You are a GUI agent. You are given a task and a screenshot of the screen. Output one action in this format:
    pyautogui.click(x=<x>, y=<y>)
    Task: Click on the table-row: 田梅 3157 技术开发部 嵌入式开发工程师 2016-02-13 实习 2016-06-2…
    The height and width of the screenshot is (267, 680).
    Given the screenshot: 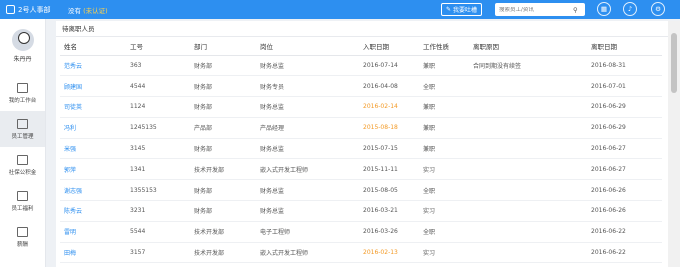 What is the action you would take?
    pyautogui.click(x=361, y=253)
    